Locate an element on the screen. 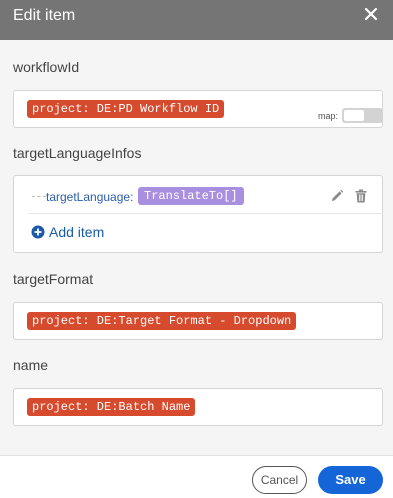 The width and height of the screenshot is (393, 498). add-item-label: Add item is located at coordinates (77, 232).